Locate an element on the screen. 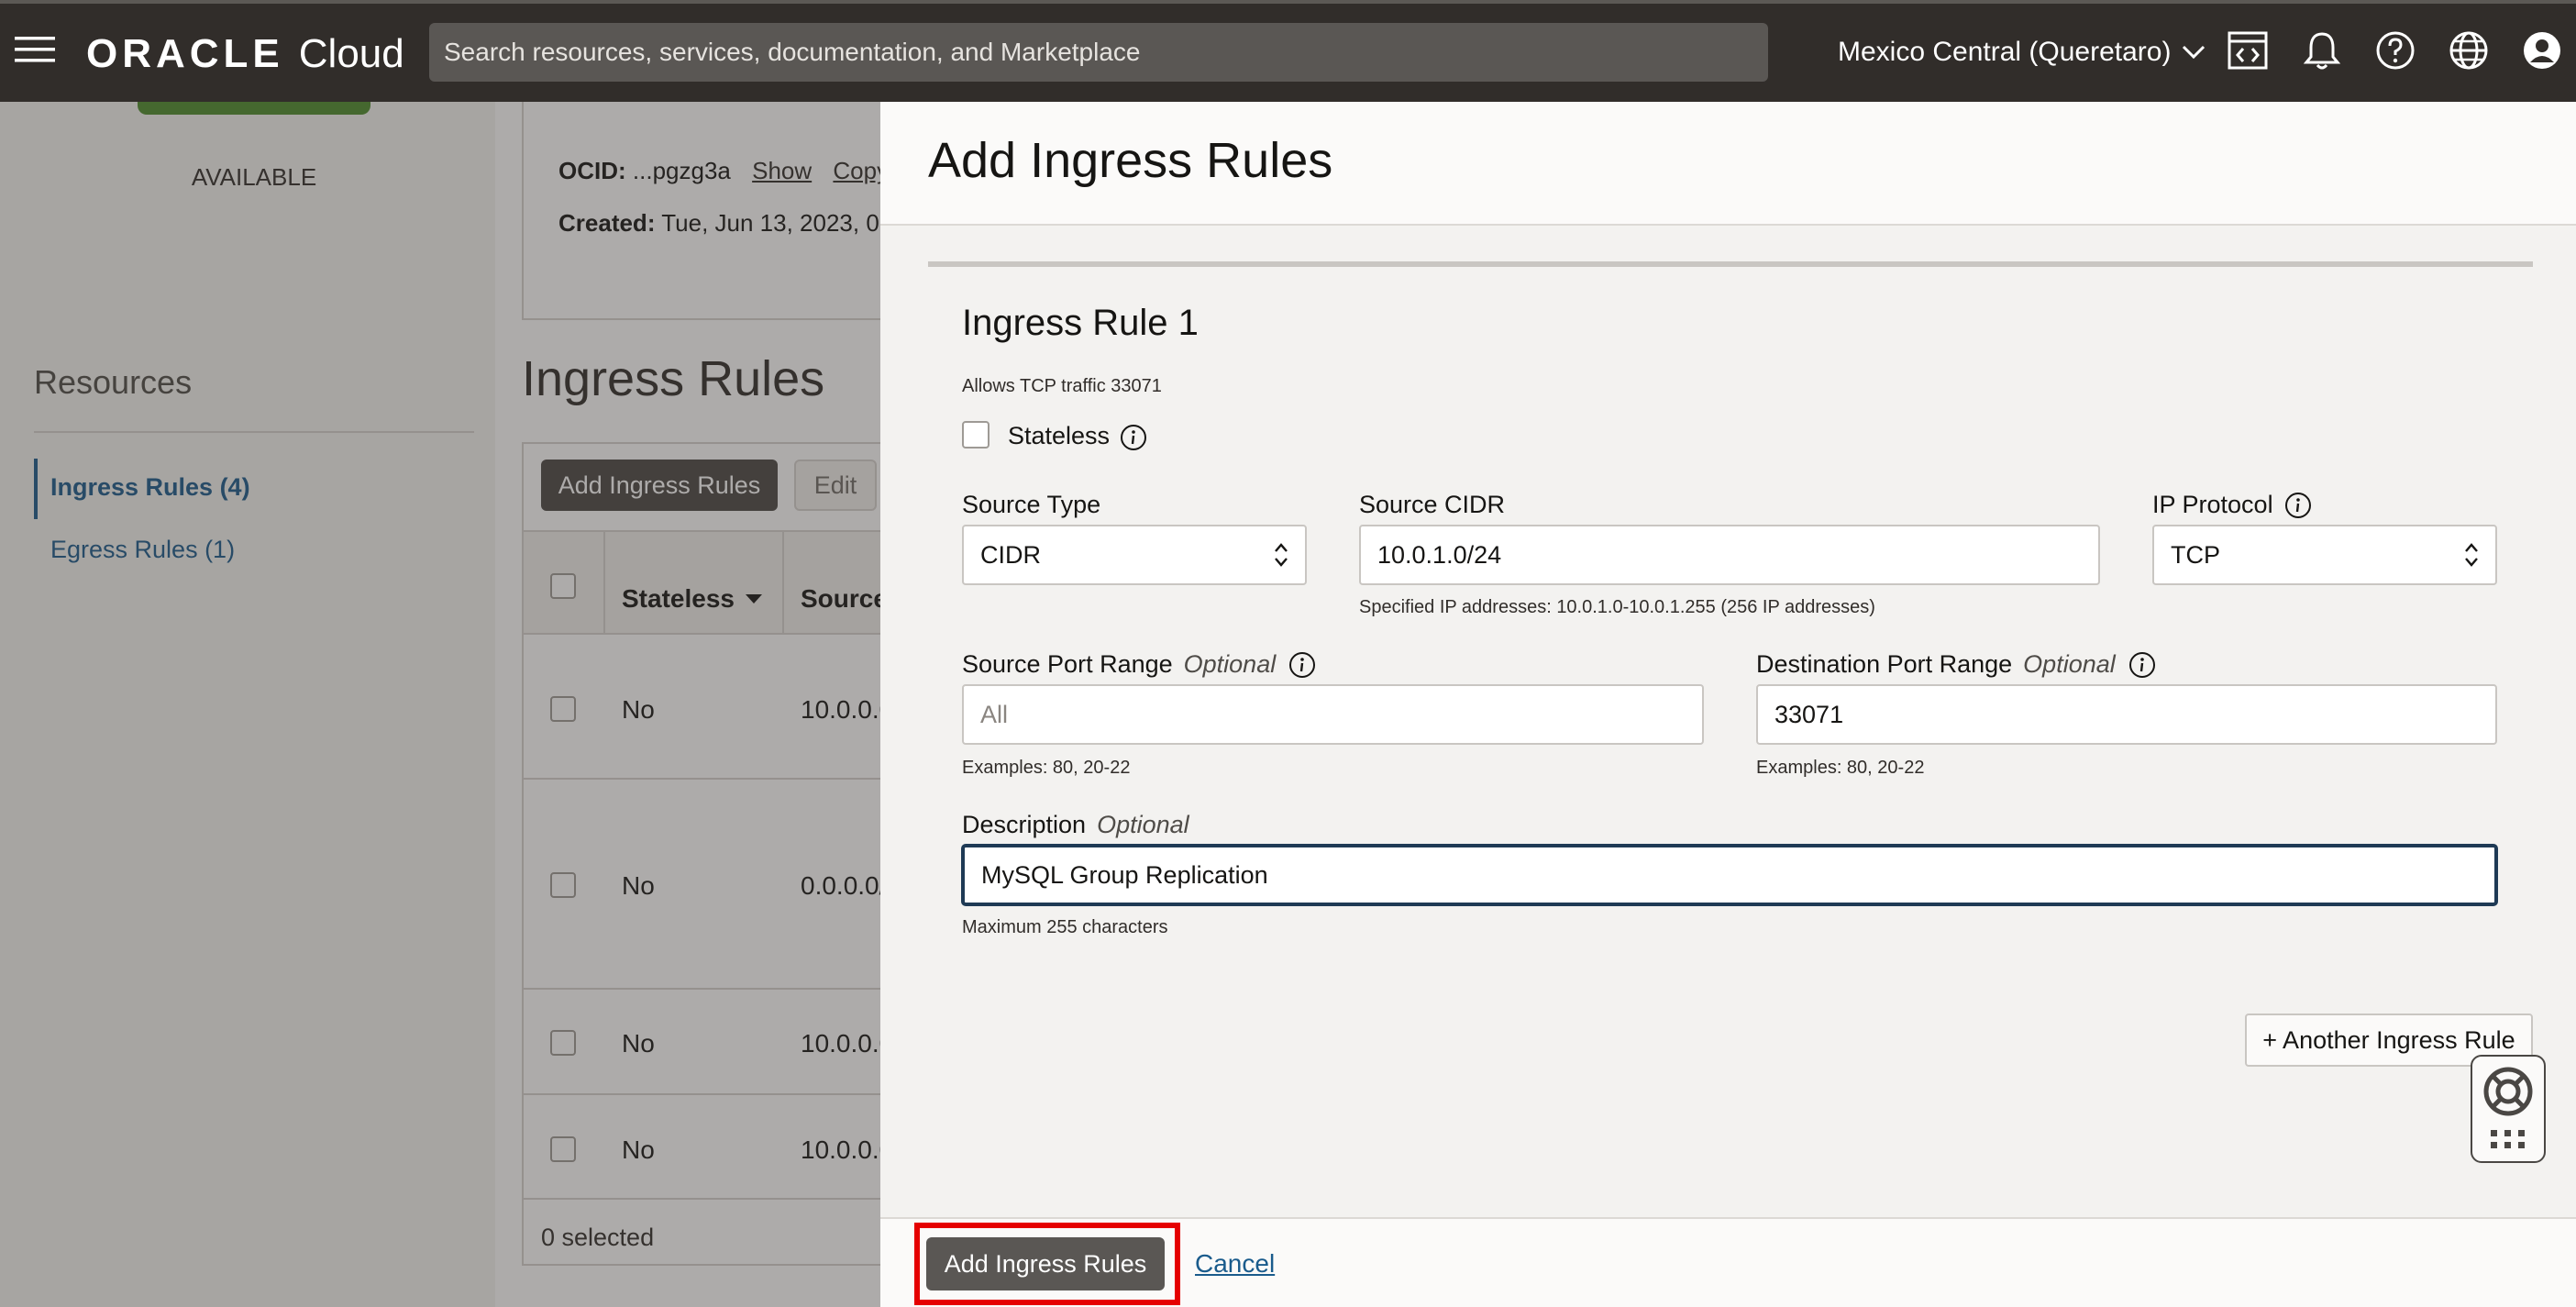 This screenshot has width=2576, height=1307. rule-description: Allows TCP traffic 33071 is located at coordinates (1062, 386).